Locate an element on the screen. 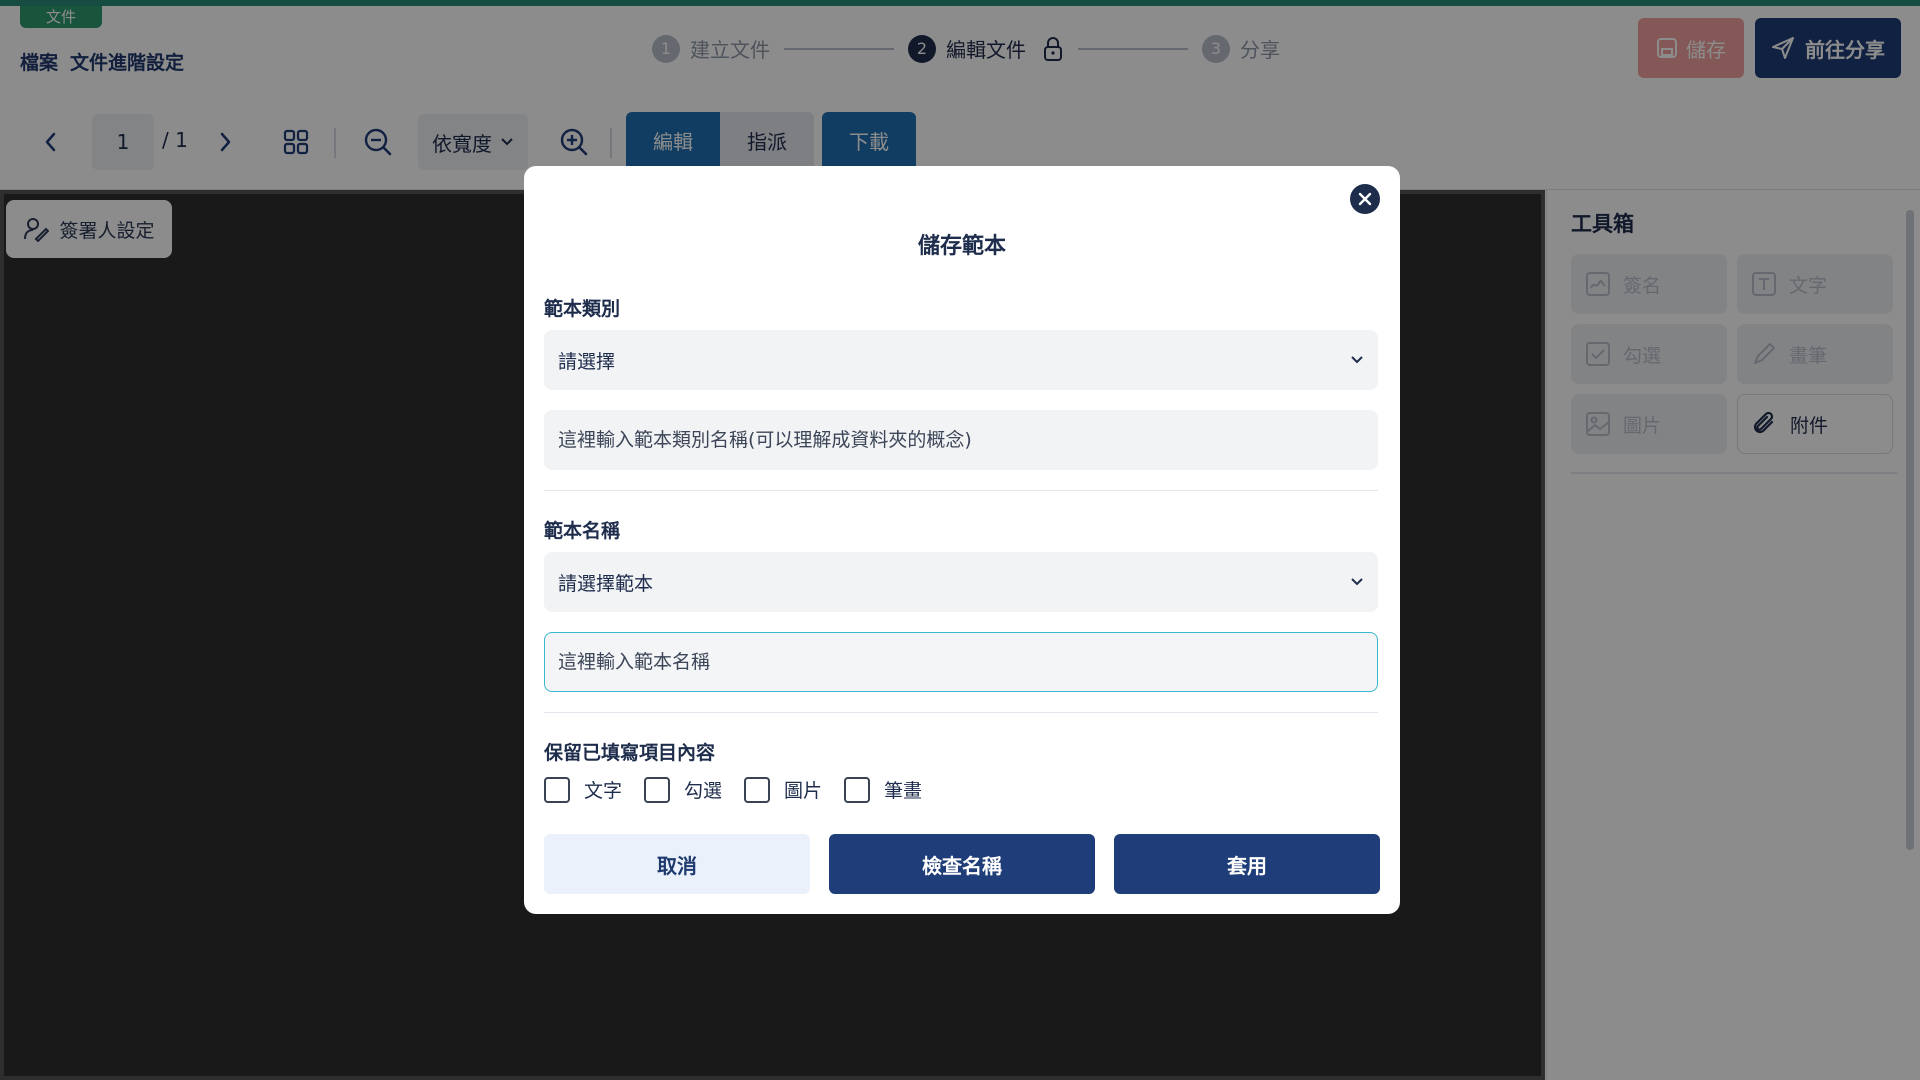  close-dialog-button is located at coordinates (1365, 199).